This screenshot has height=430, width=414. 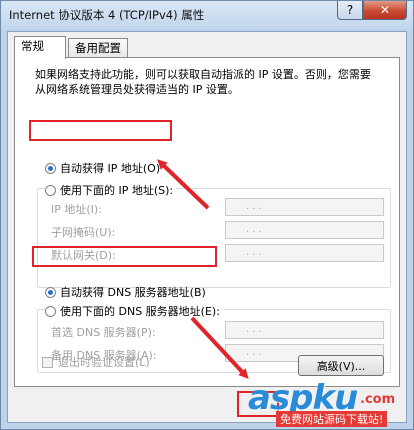 I want to click on default-gateway-input: . . ., so click(x=304, y=253).